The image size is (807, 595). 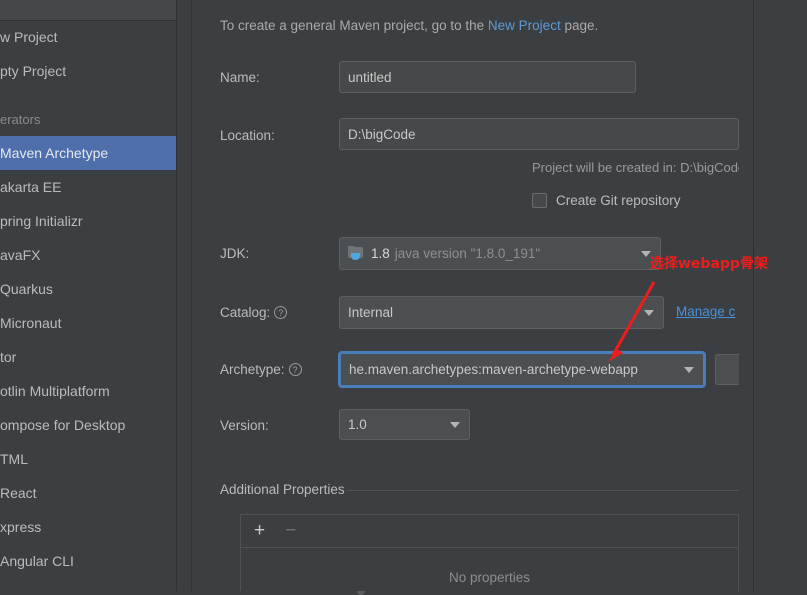 I want to click on sidebar-item-label: tor, so click(x=8, y=357).